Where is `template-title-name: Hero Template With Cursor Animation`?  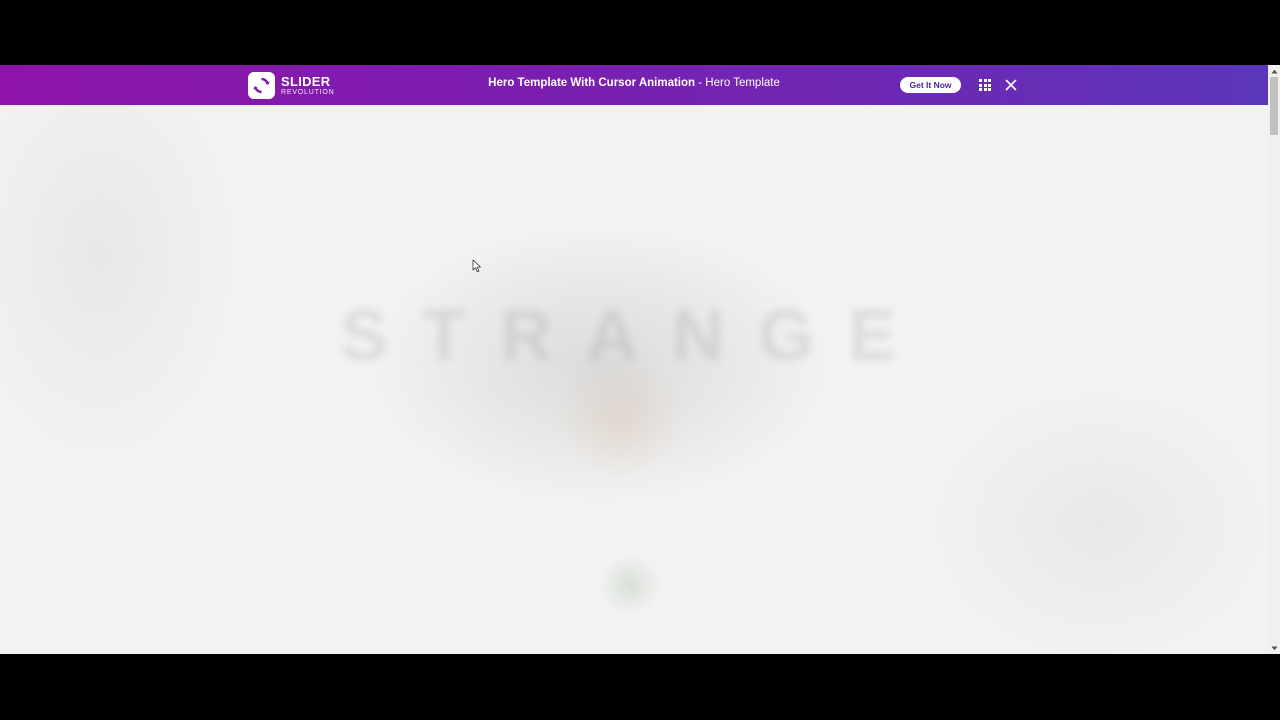
template-title-name: Hero Template With Cursor Animation is located at coordinates (592, 83).